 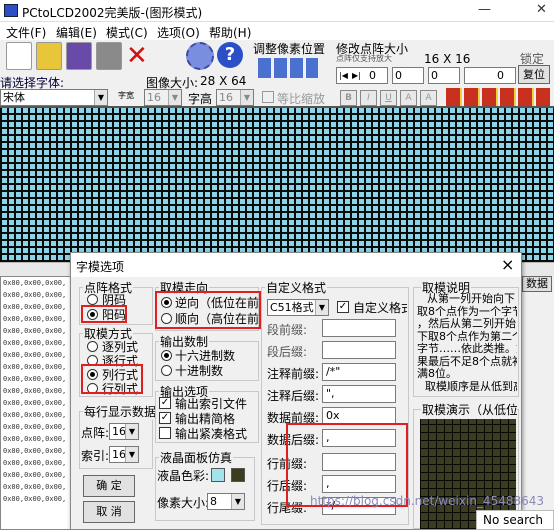 What do you see at coordinates (223, 81) in the screenshot?
I see `image-size-value: 28 X 64` at bounding box center [223, 81].